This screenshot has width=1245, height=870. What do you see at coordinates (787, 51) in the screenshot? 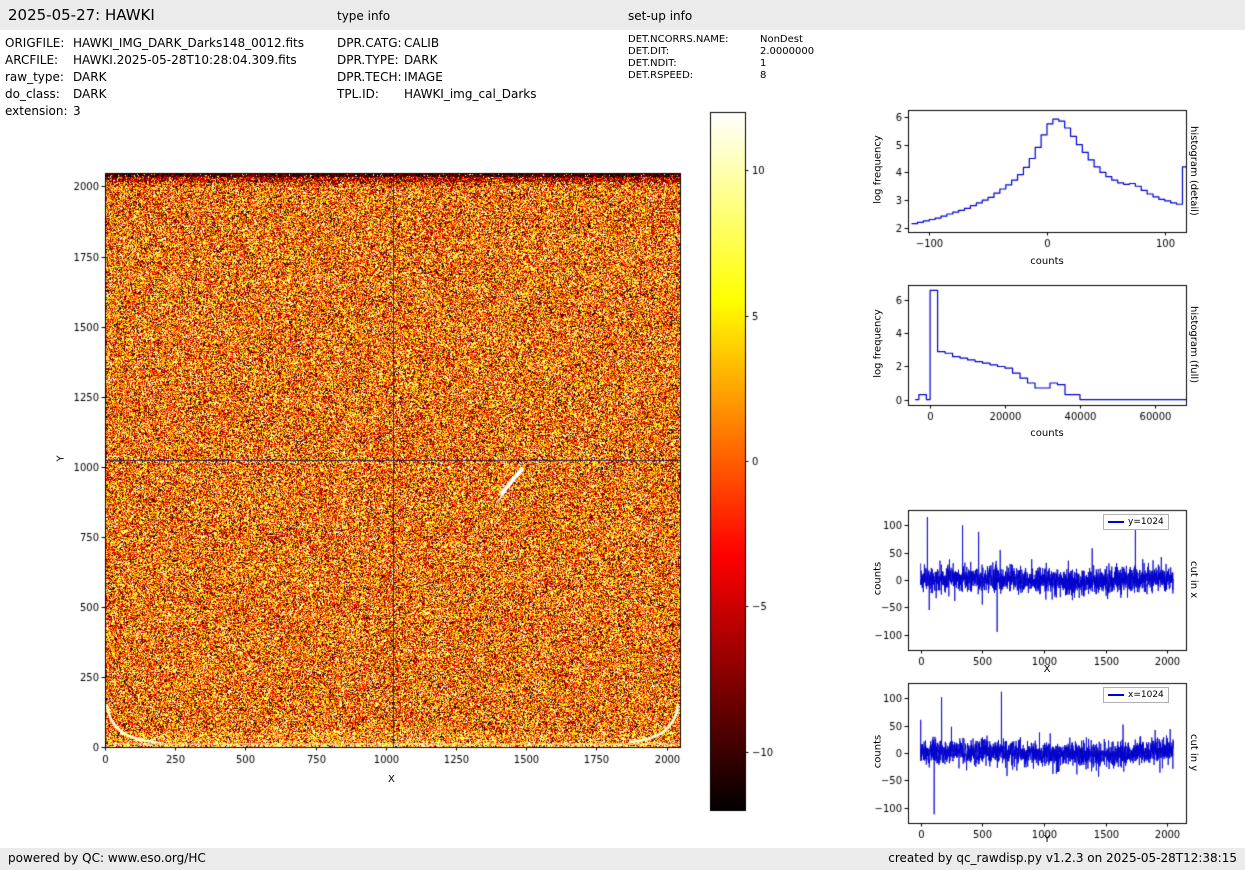
I see `info-value: 2.0000000` at bounding box center [787, 51].